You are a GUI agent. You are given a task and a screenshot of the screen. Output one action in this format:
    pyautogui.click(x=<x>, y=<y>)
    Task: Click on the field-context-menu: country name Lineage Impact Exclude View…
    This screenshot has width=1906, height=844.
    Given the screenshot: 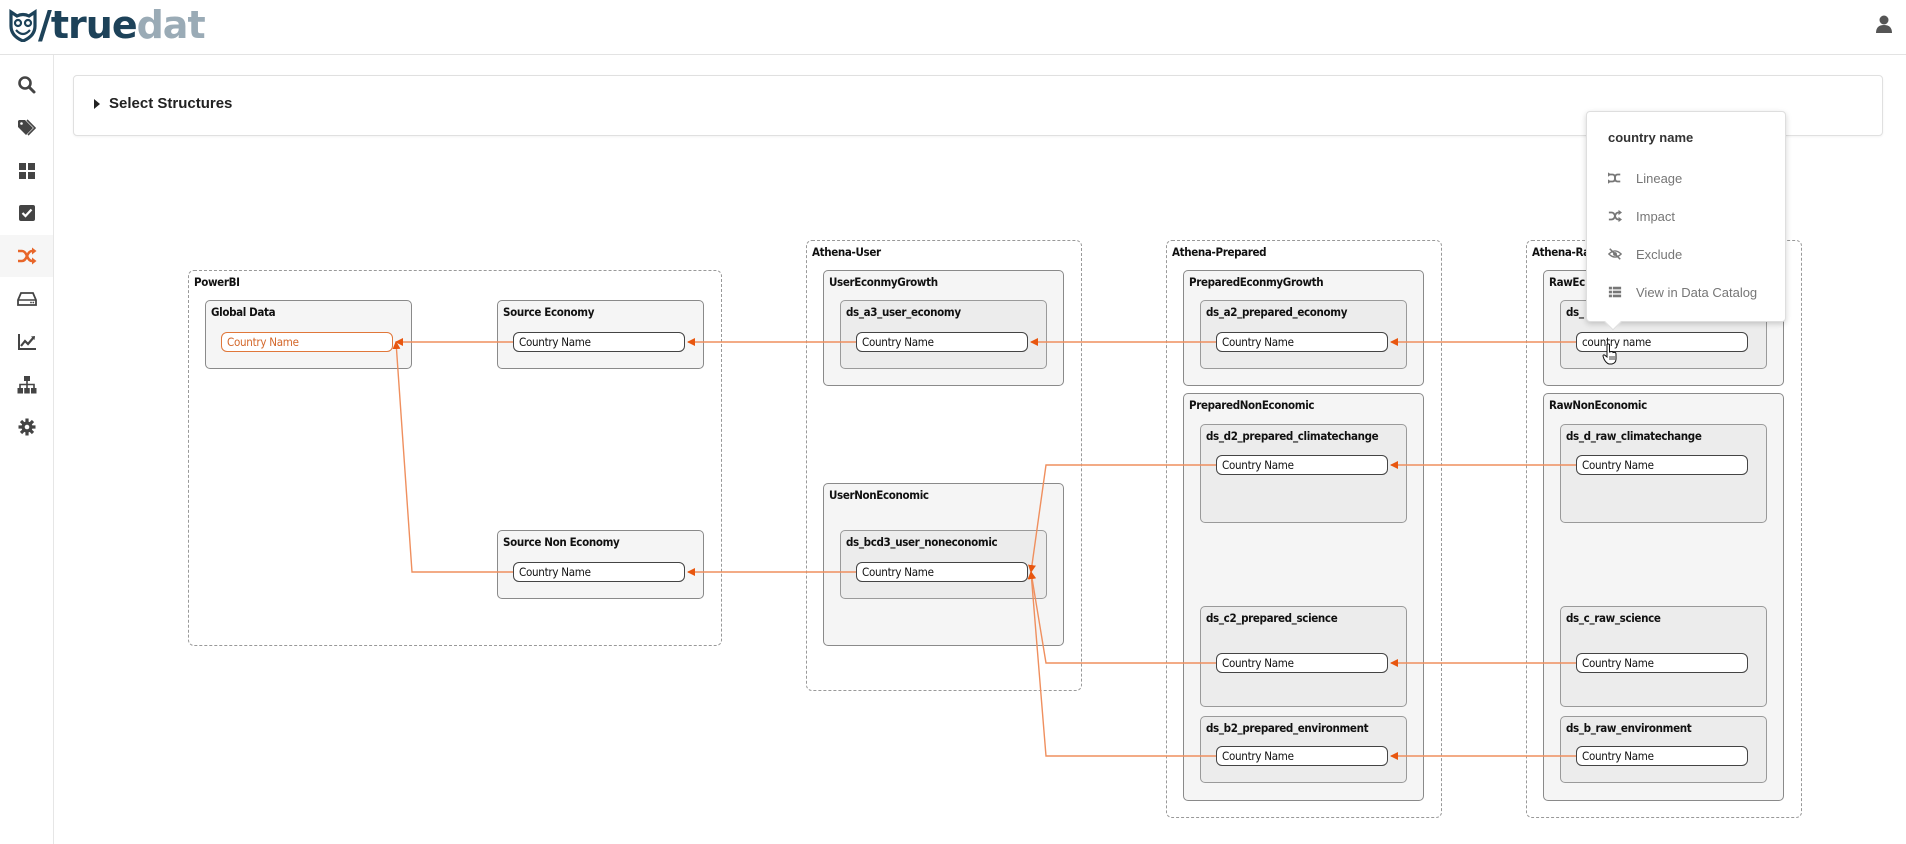 What is the action you would take?
    pyautogui.click(x=1686, y=221)
    